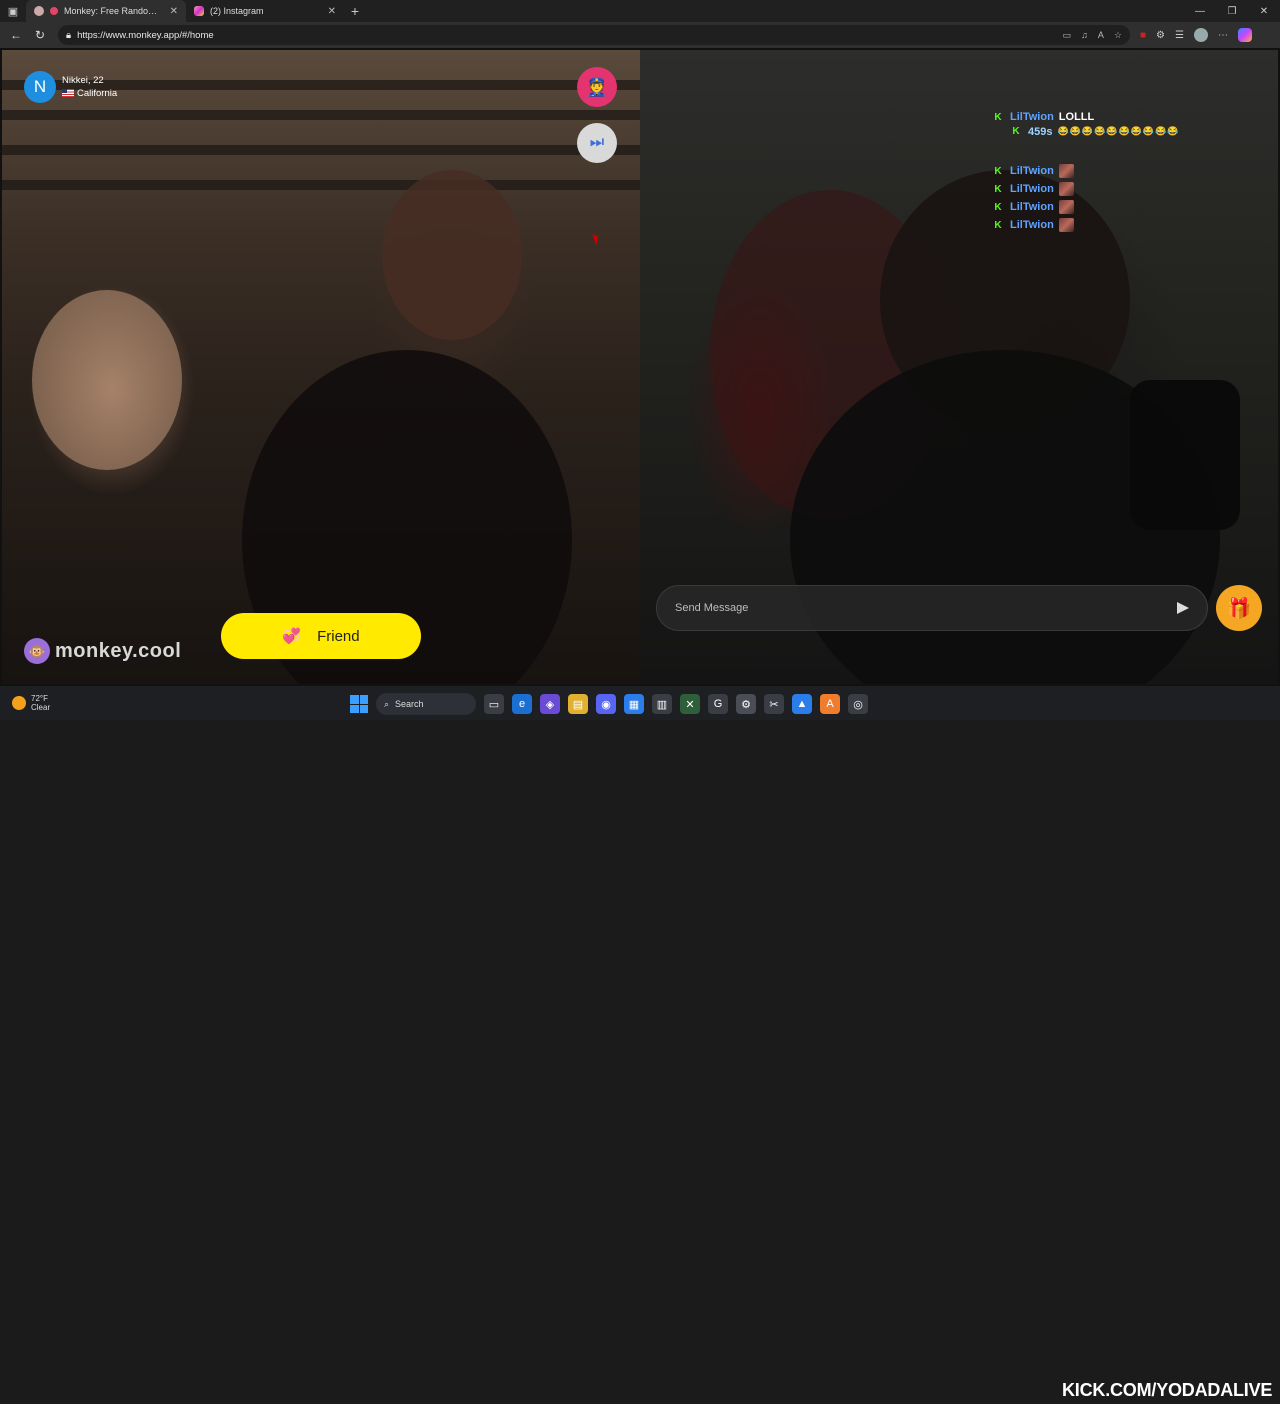 The image size is (1280, 1404). Describe the element at coordinates (355, 11) in the screenshot. I see `new-tab-button: +` at that location.